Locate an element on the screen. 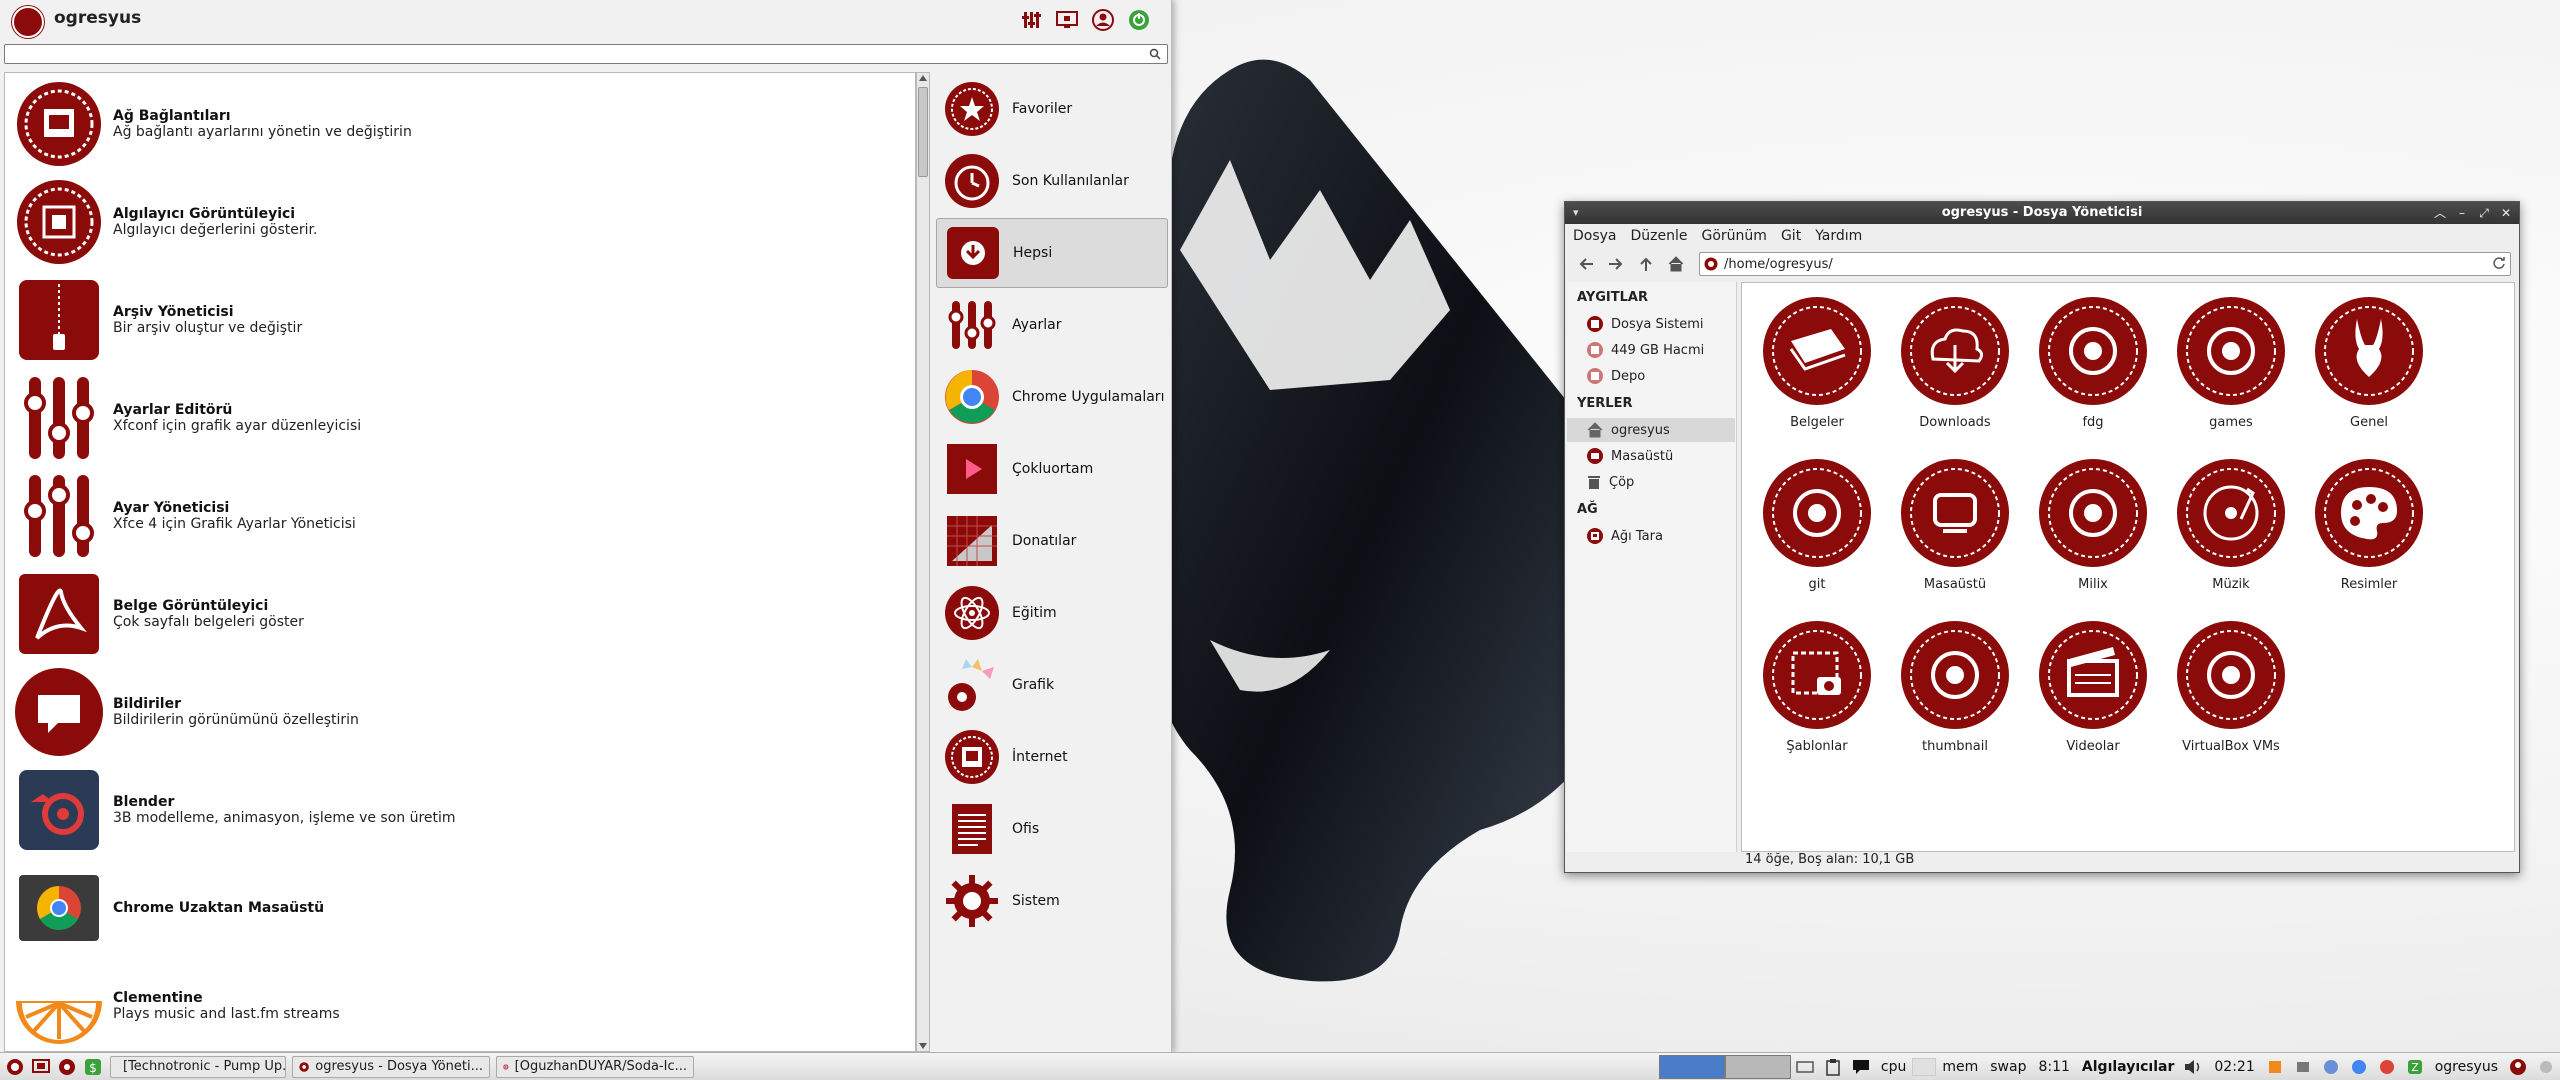 The width and height of the screenshot is (2560, 1080). menu-help: Yardım is located at coordinates (1838, 236).